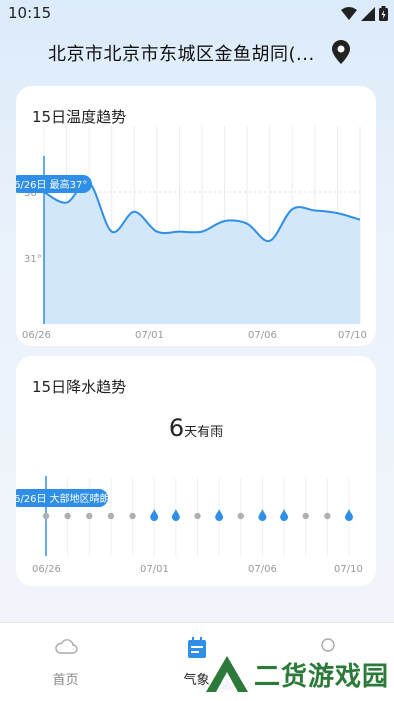 The image size is (394, 701). I want to click on circle-icon, so click(327, 645).